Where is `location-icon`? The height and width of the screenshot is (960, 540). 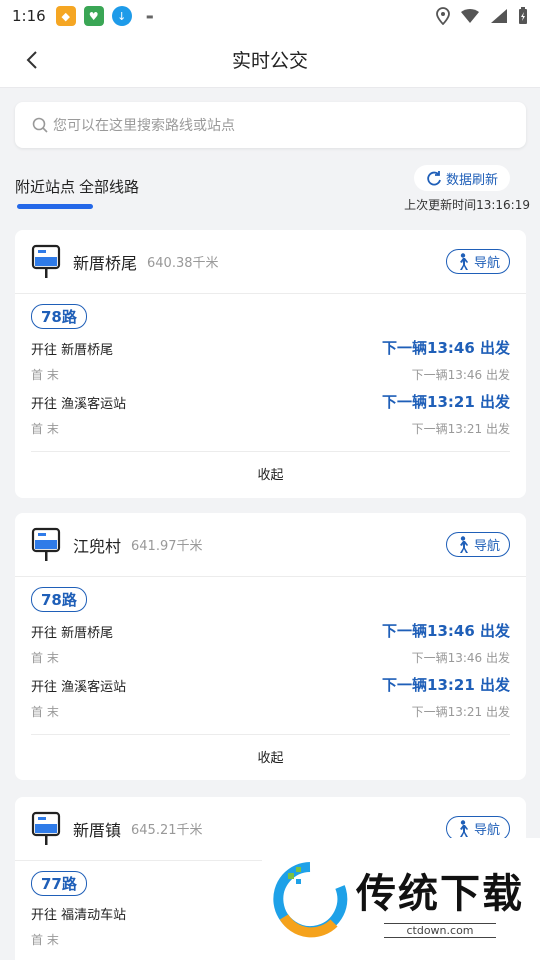 location-icon is located at coordinates (443, 16).